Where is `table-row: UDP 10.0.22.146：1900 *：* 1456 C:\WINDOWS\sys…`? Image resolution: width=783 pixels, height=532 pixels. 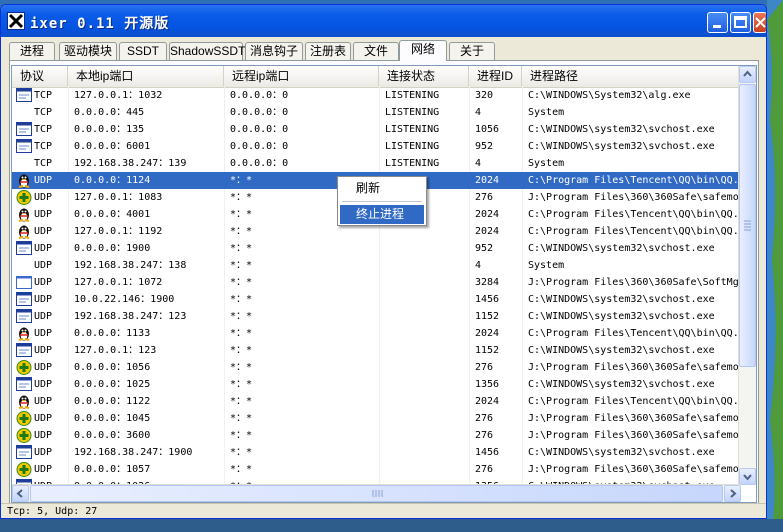 table-row: UDP 10.0.22.146：1900 *：* 1456 C:\WINDOWS\sys… is located at coordinates (376, 299).